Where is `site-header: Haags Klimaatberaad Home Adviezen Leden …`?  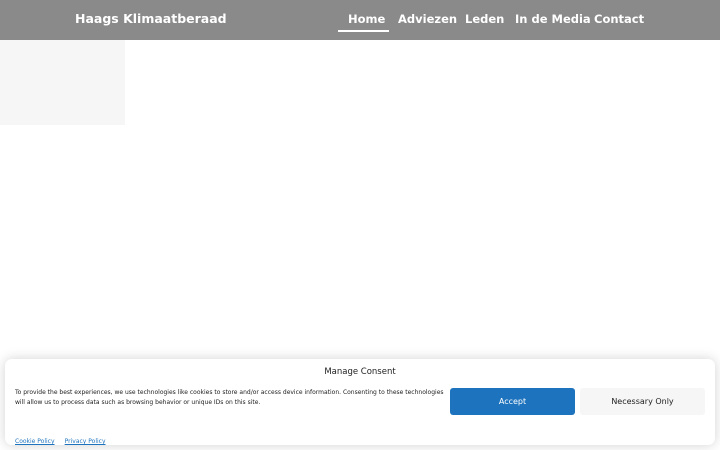
site-header: Haags Klimaatberaad Home Adviezen Leden … is located at coordinates (360, 20).